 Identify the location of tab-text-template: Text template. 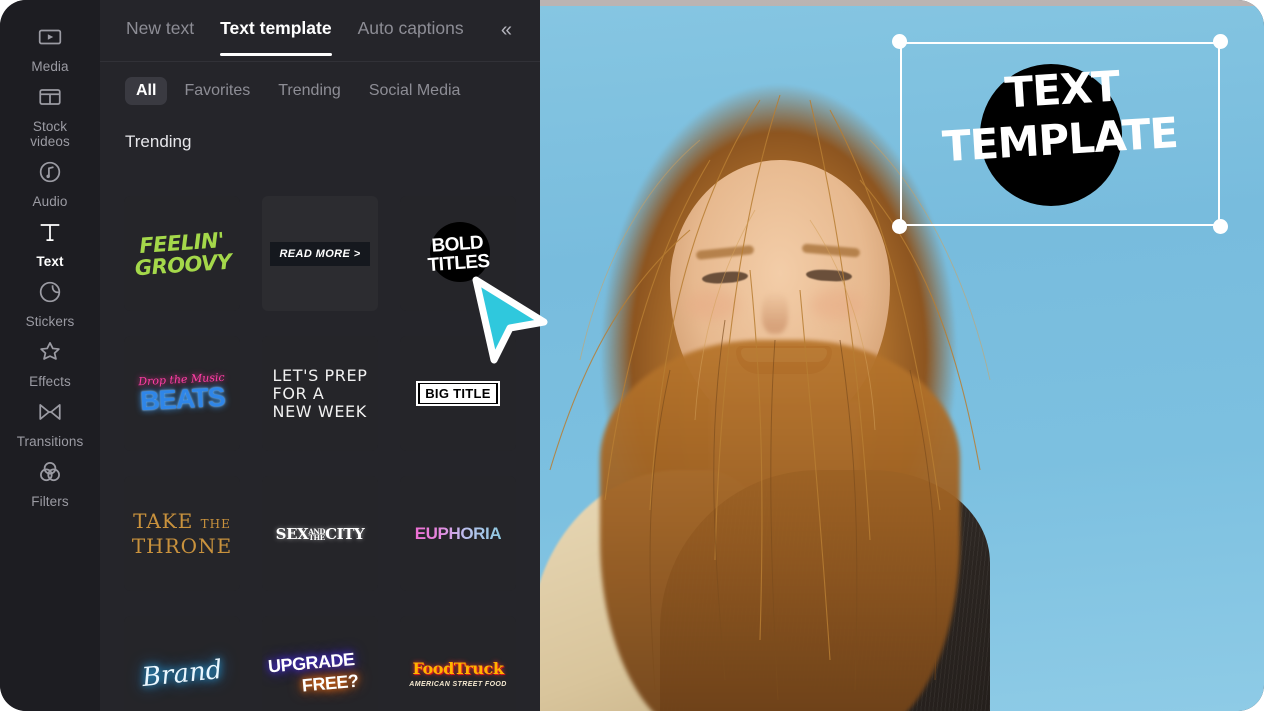
(276, 37).